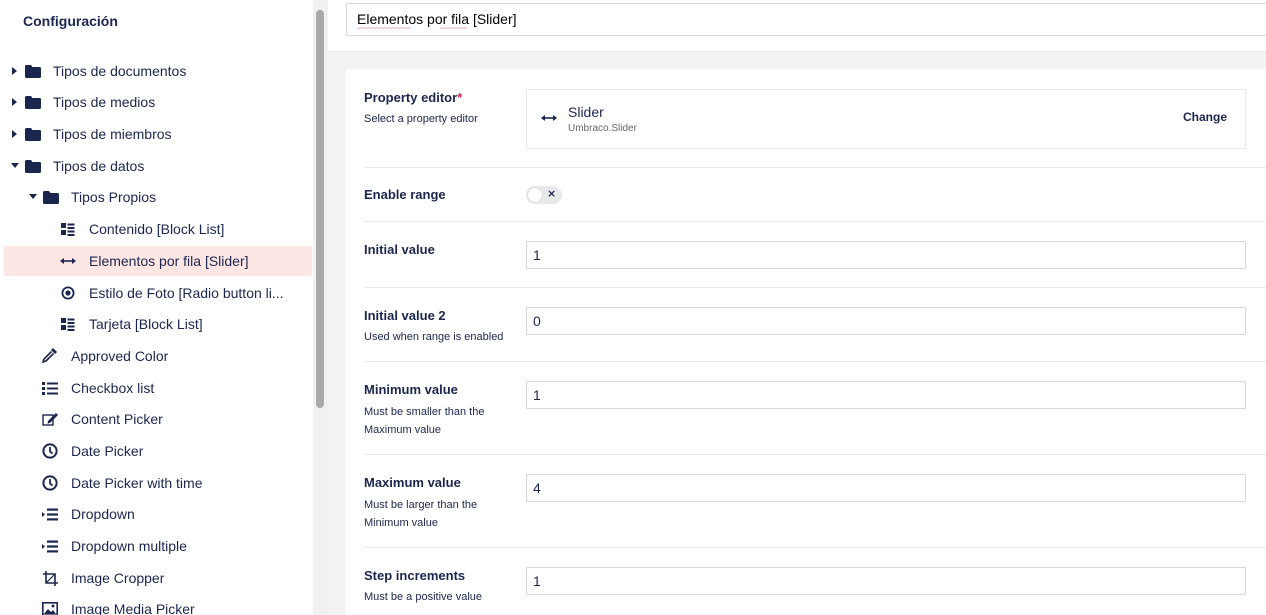 This screenshot has height=615, width=1266. What do you see at coordinates (50, 355) in the screenshot?
I see `color-picker-icon` at bounding box center [50, 355].